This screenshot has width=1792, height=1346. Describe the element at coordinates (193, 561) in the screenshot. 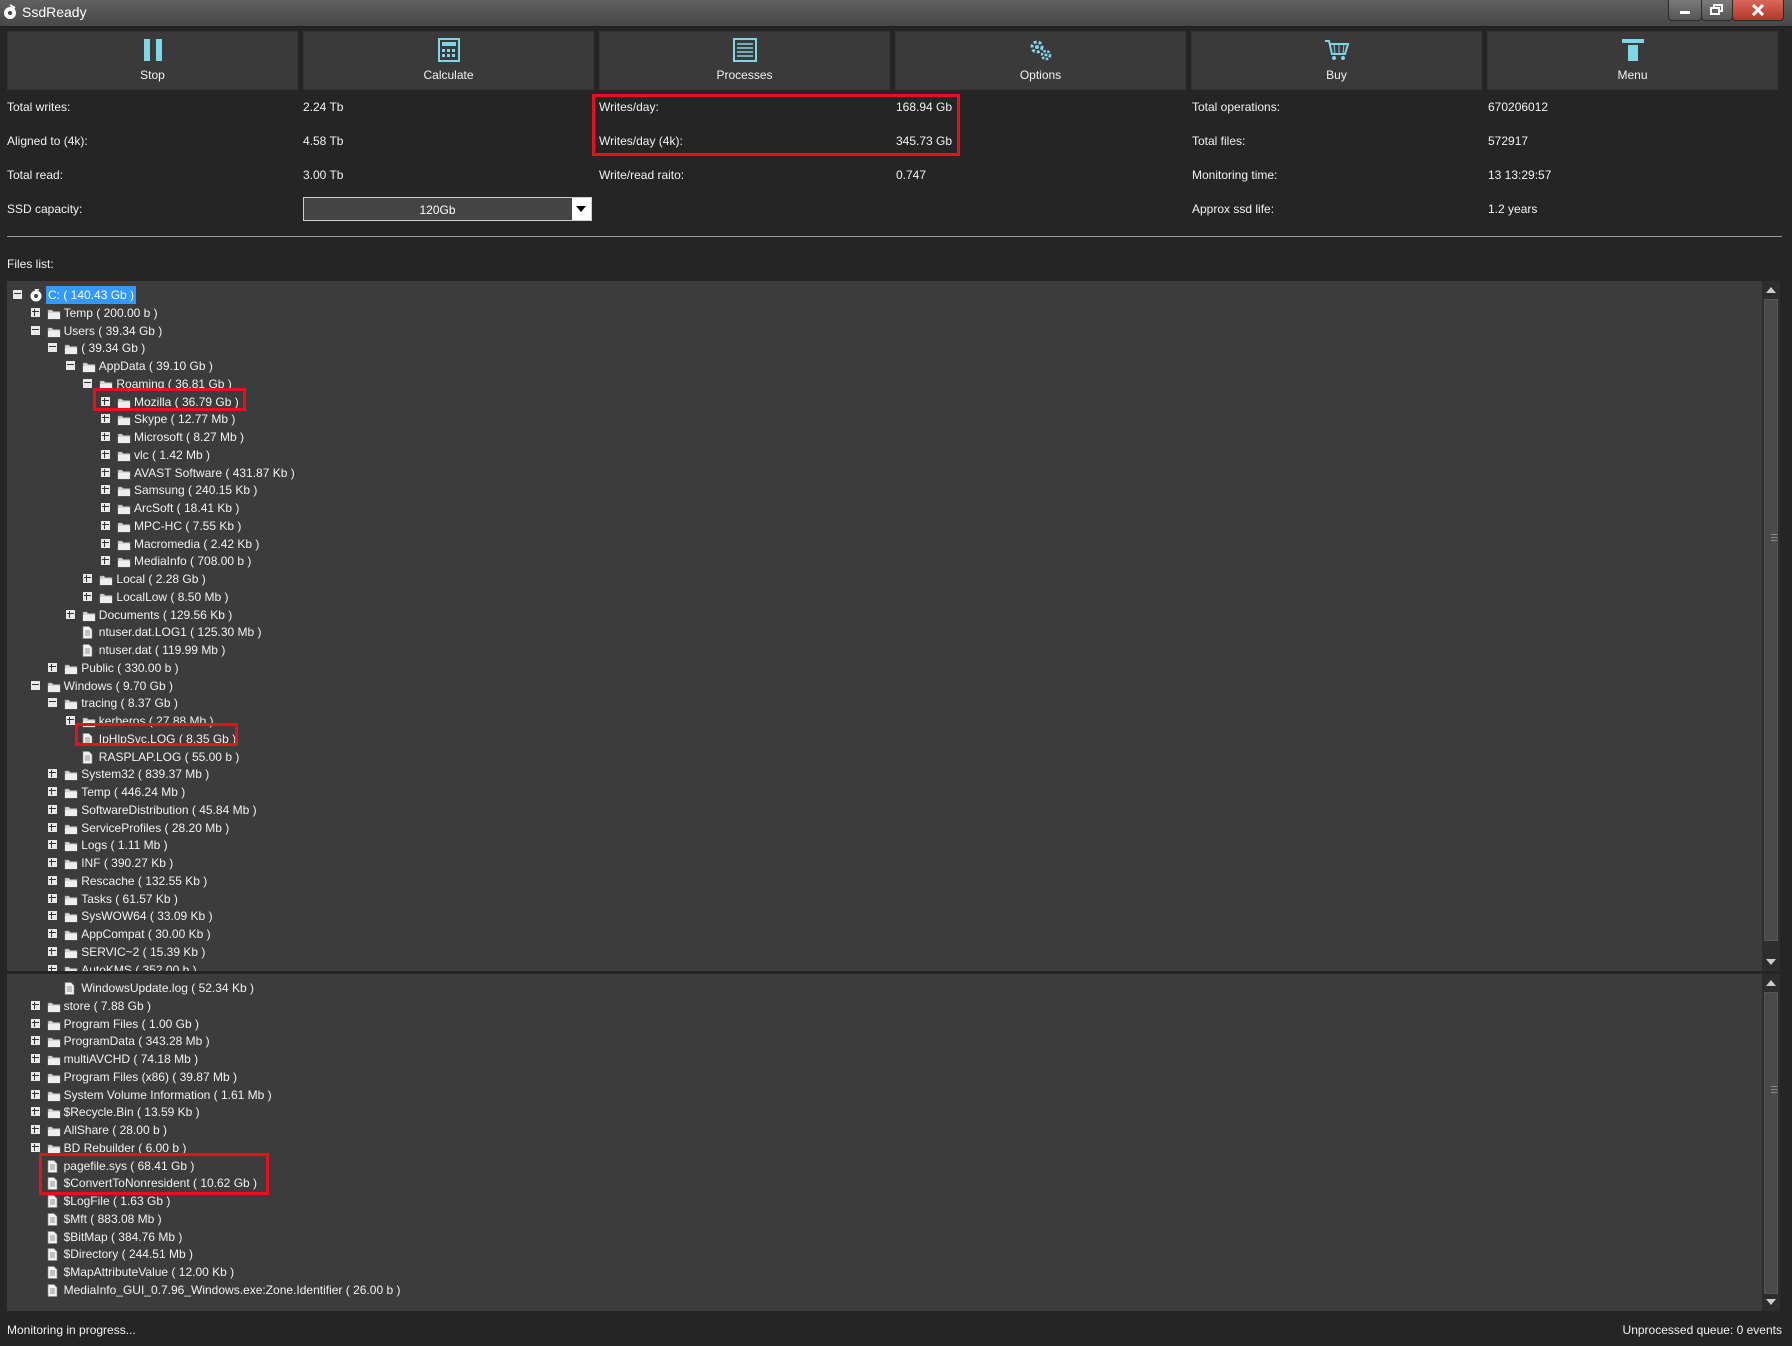

I see `tree-item-label: MediaInfo ( 708.00 b )` at that location.